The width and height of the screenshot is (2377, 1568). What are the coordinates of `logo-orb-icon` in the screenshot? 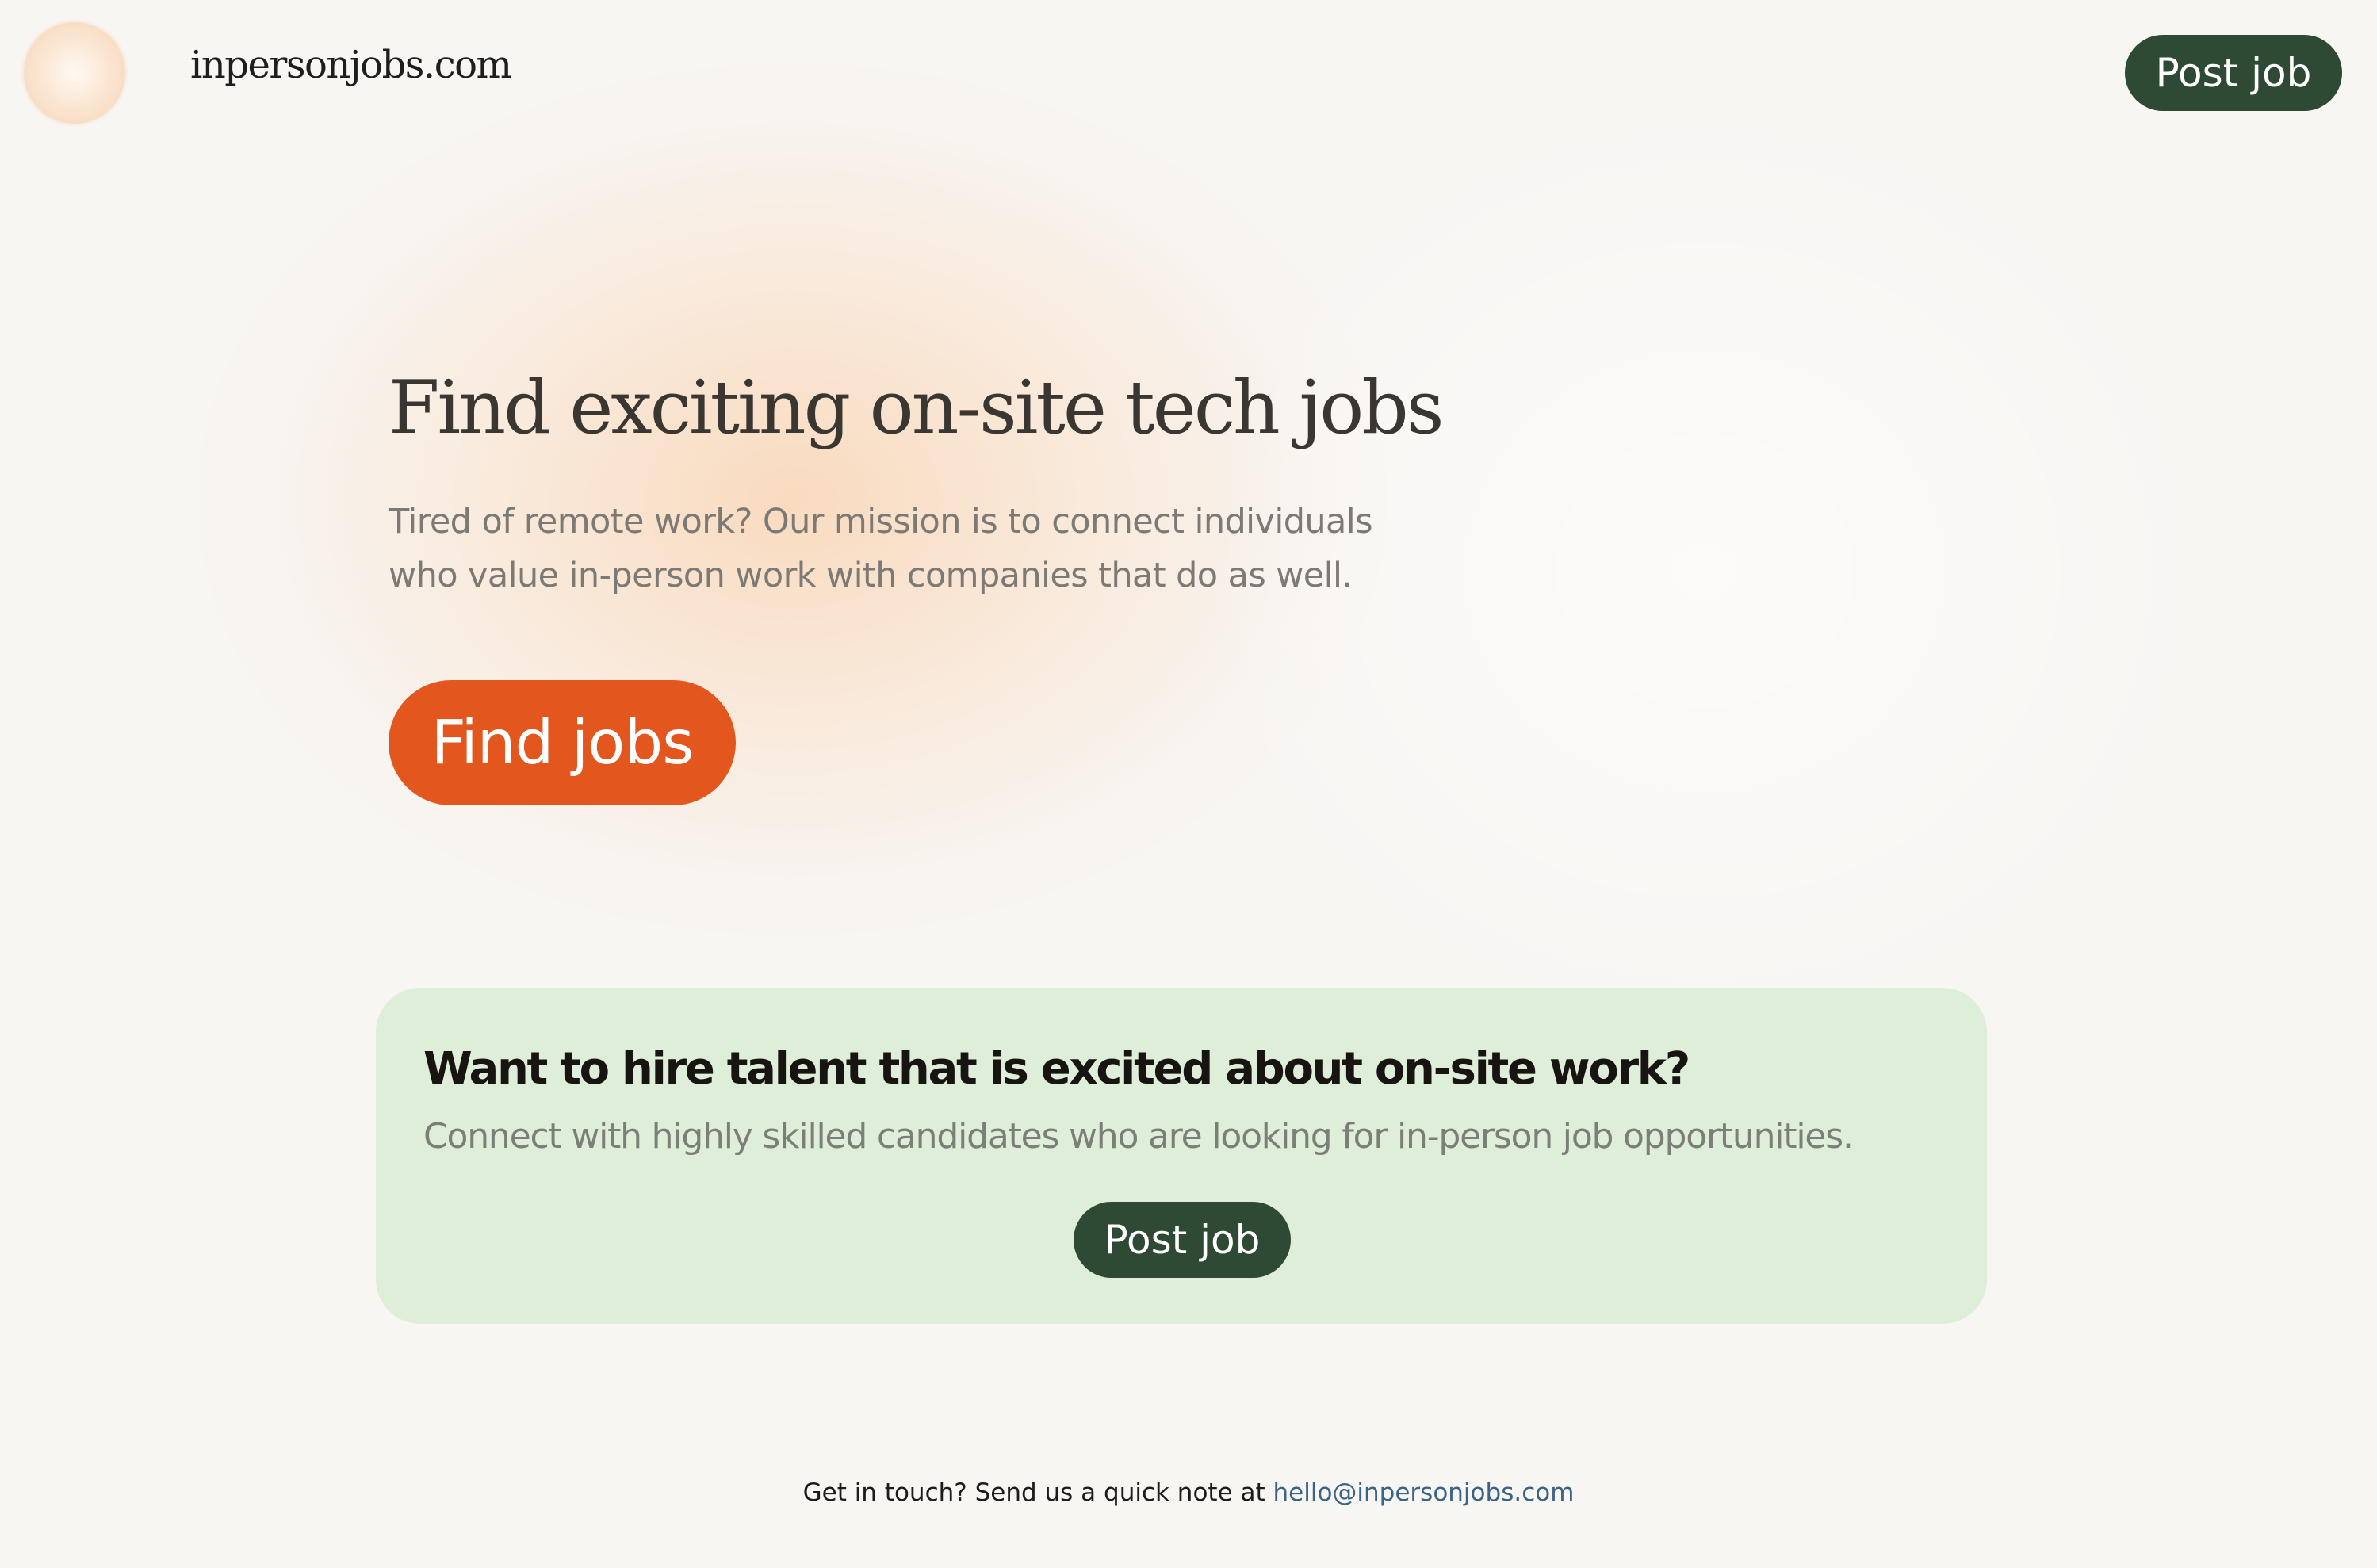 It's located at (74, 73).